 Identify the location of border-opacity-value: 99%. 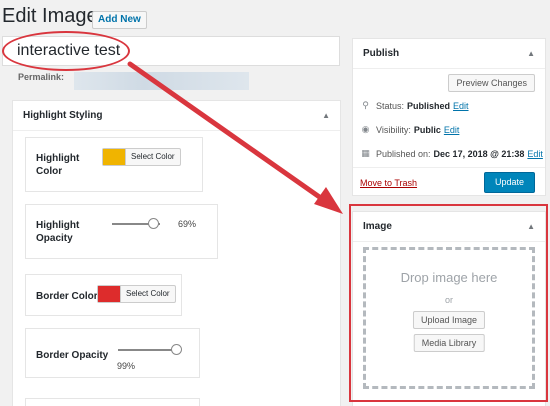
(126, 366).